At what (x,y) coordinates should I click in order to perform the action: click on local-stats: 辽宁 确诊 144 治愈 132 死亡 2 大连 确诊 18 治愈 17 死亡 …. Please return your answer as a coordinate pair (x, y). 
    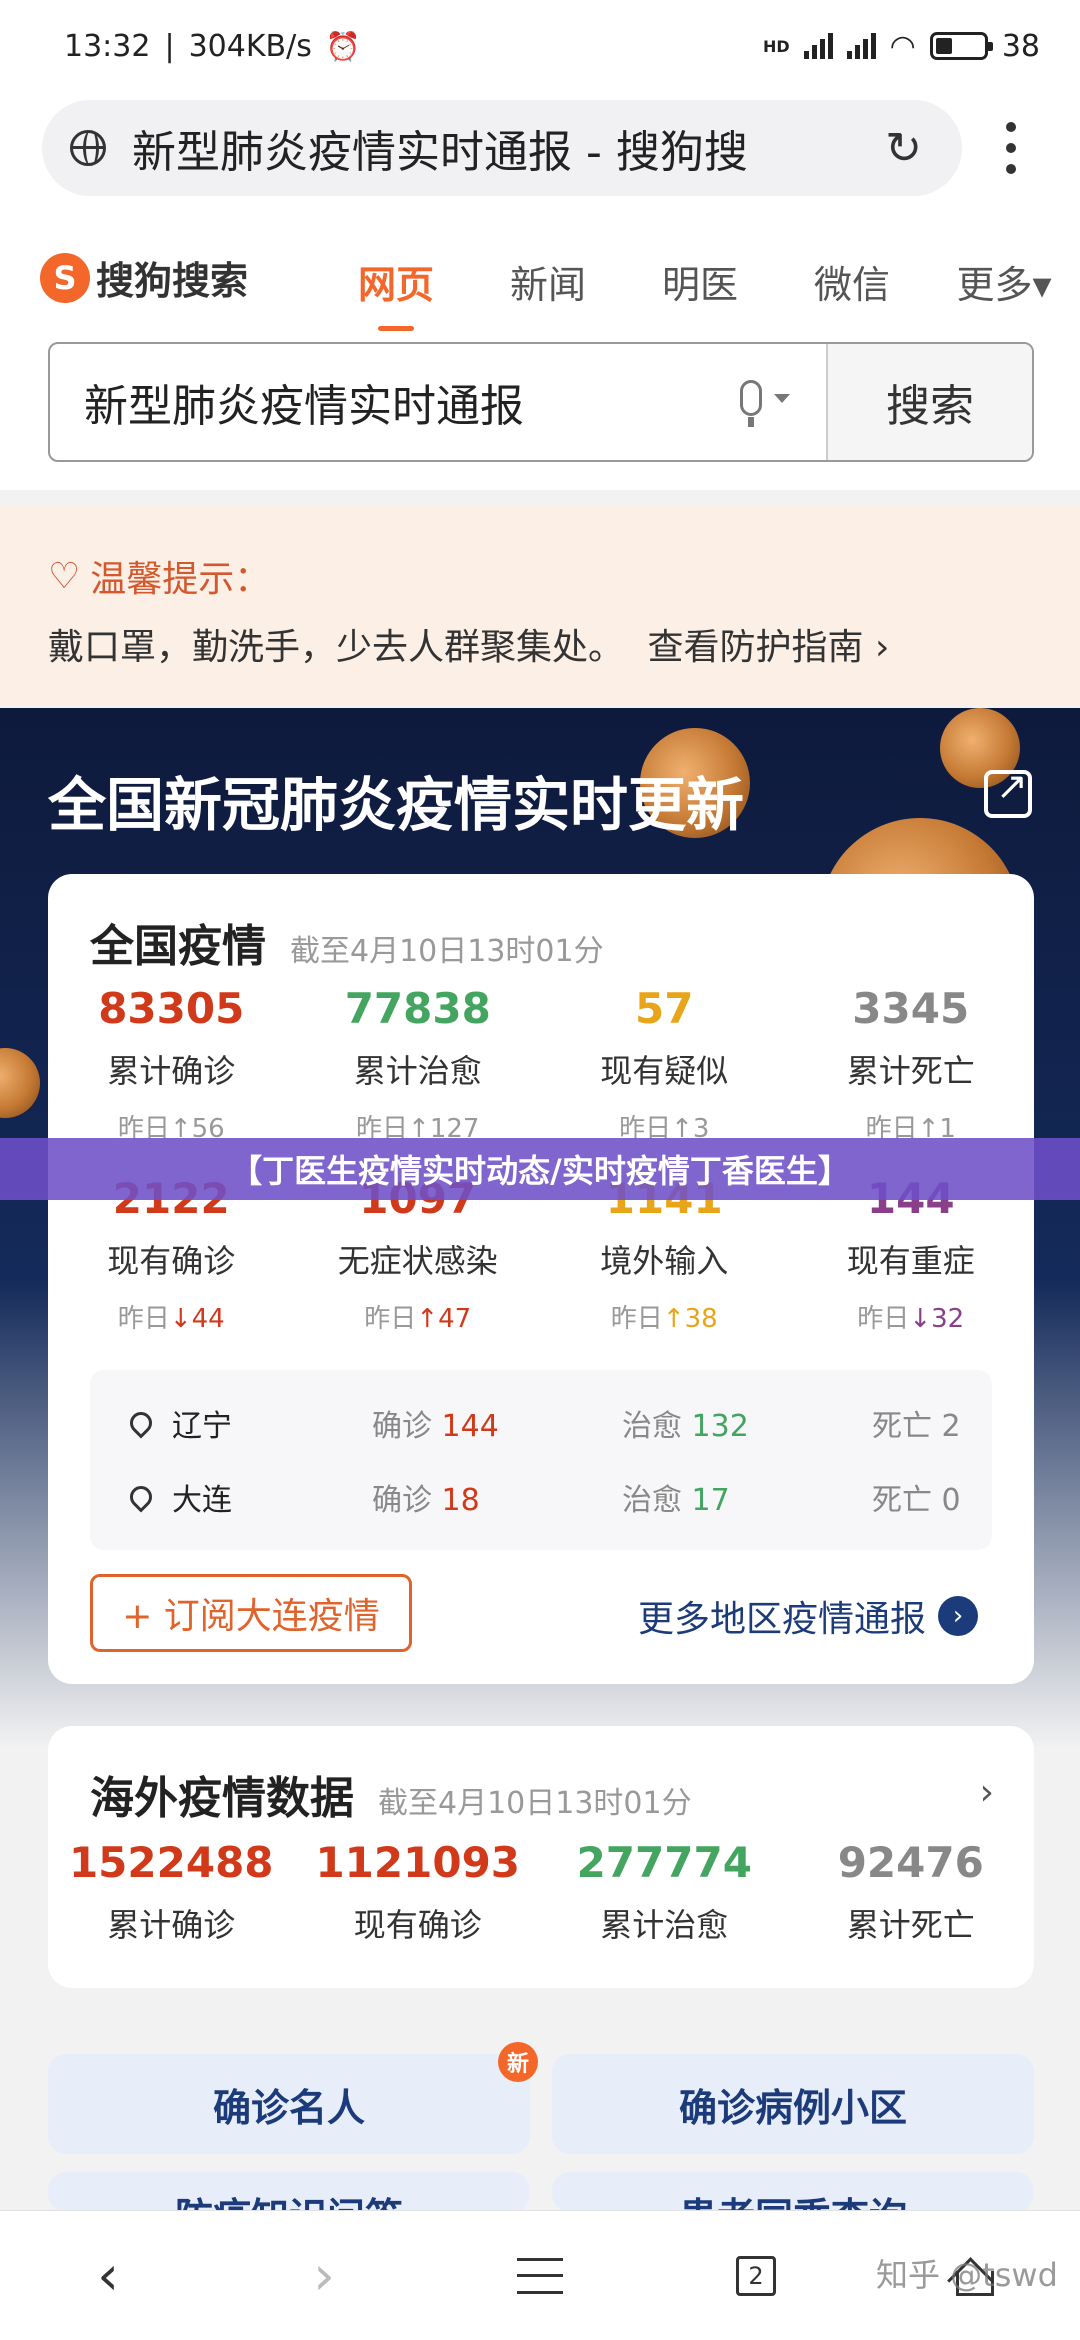
    Looking at the image, I should click on (541, 1460).